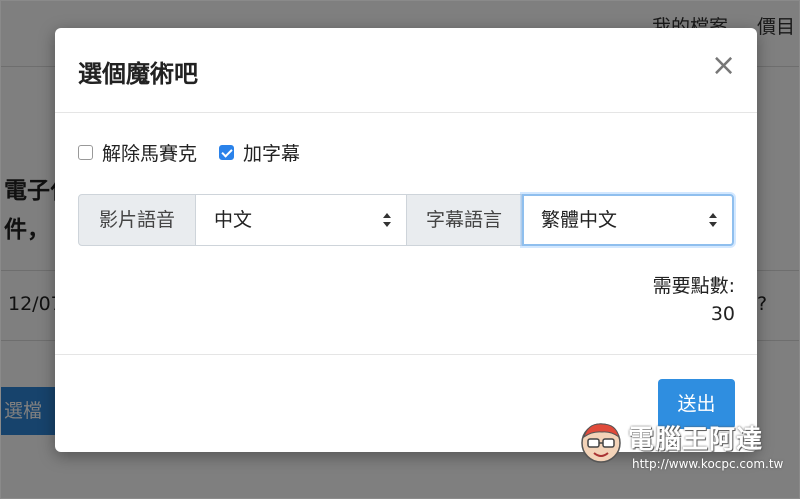 This screenshot has height=499, width=800. I want to click on modal-header: 選個魔術吧 ×, so click(406, 70).